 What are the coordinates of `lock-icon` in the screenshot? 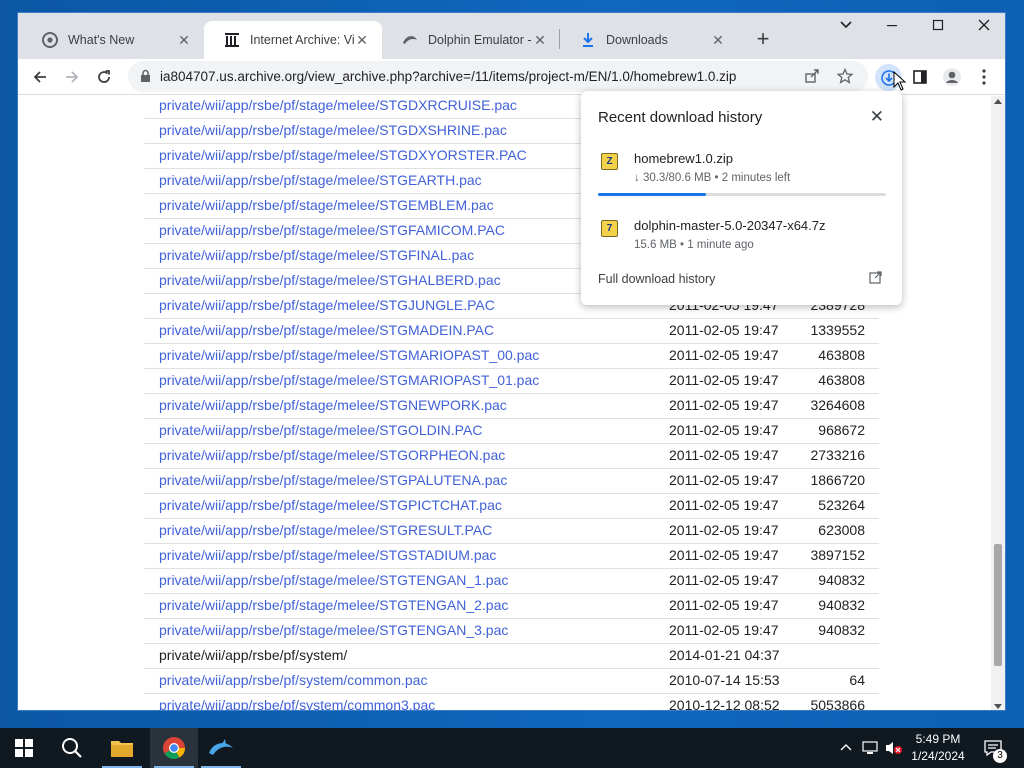 It's located at (145, 78).